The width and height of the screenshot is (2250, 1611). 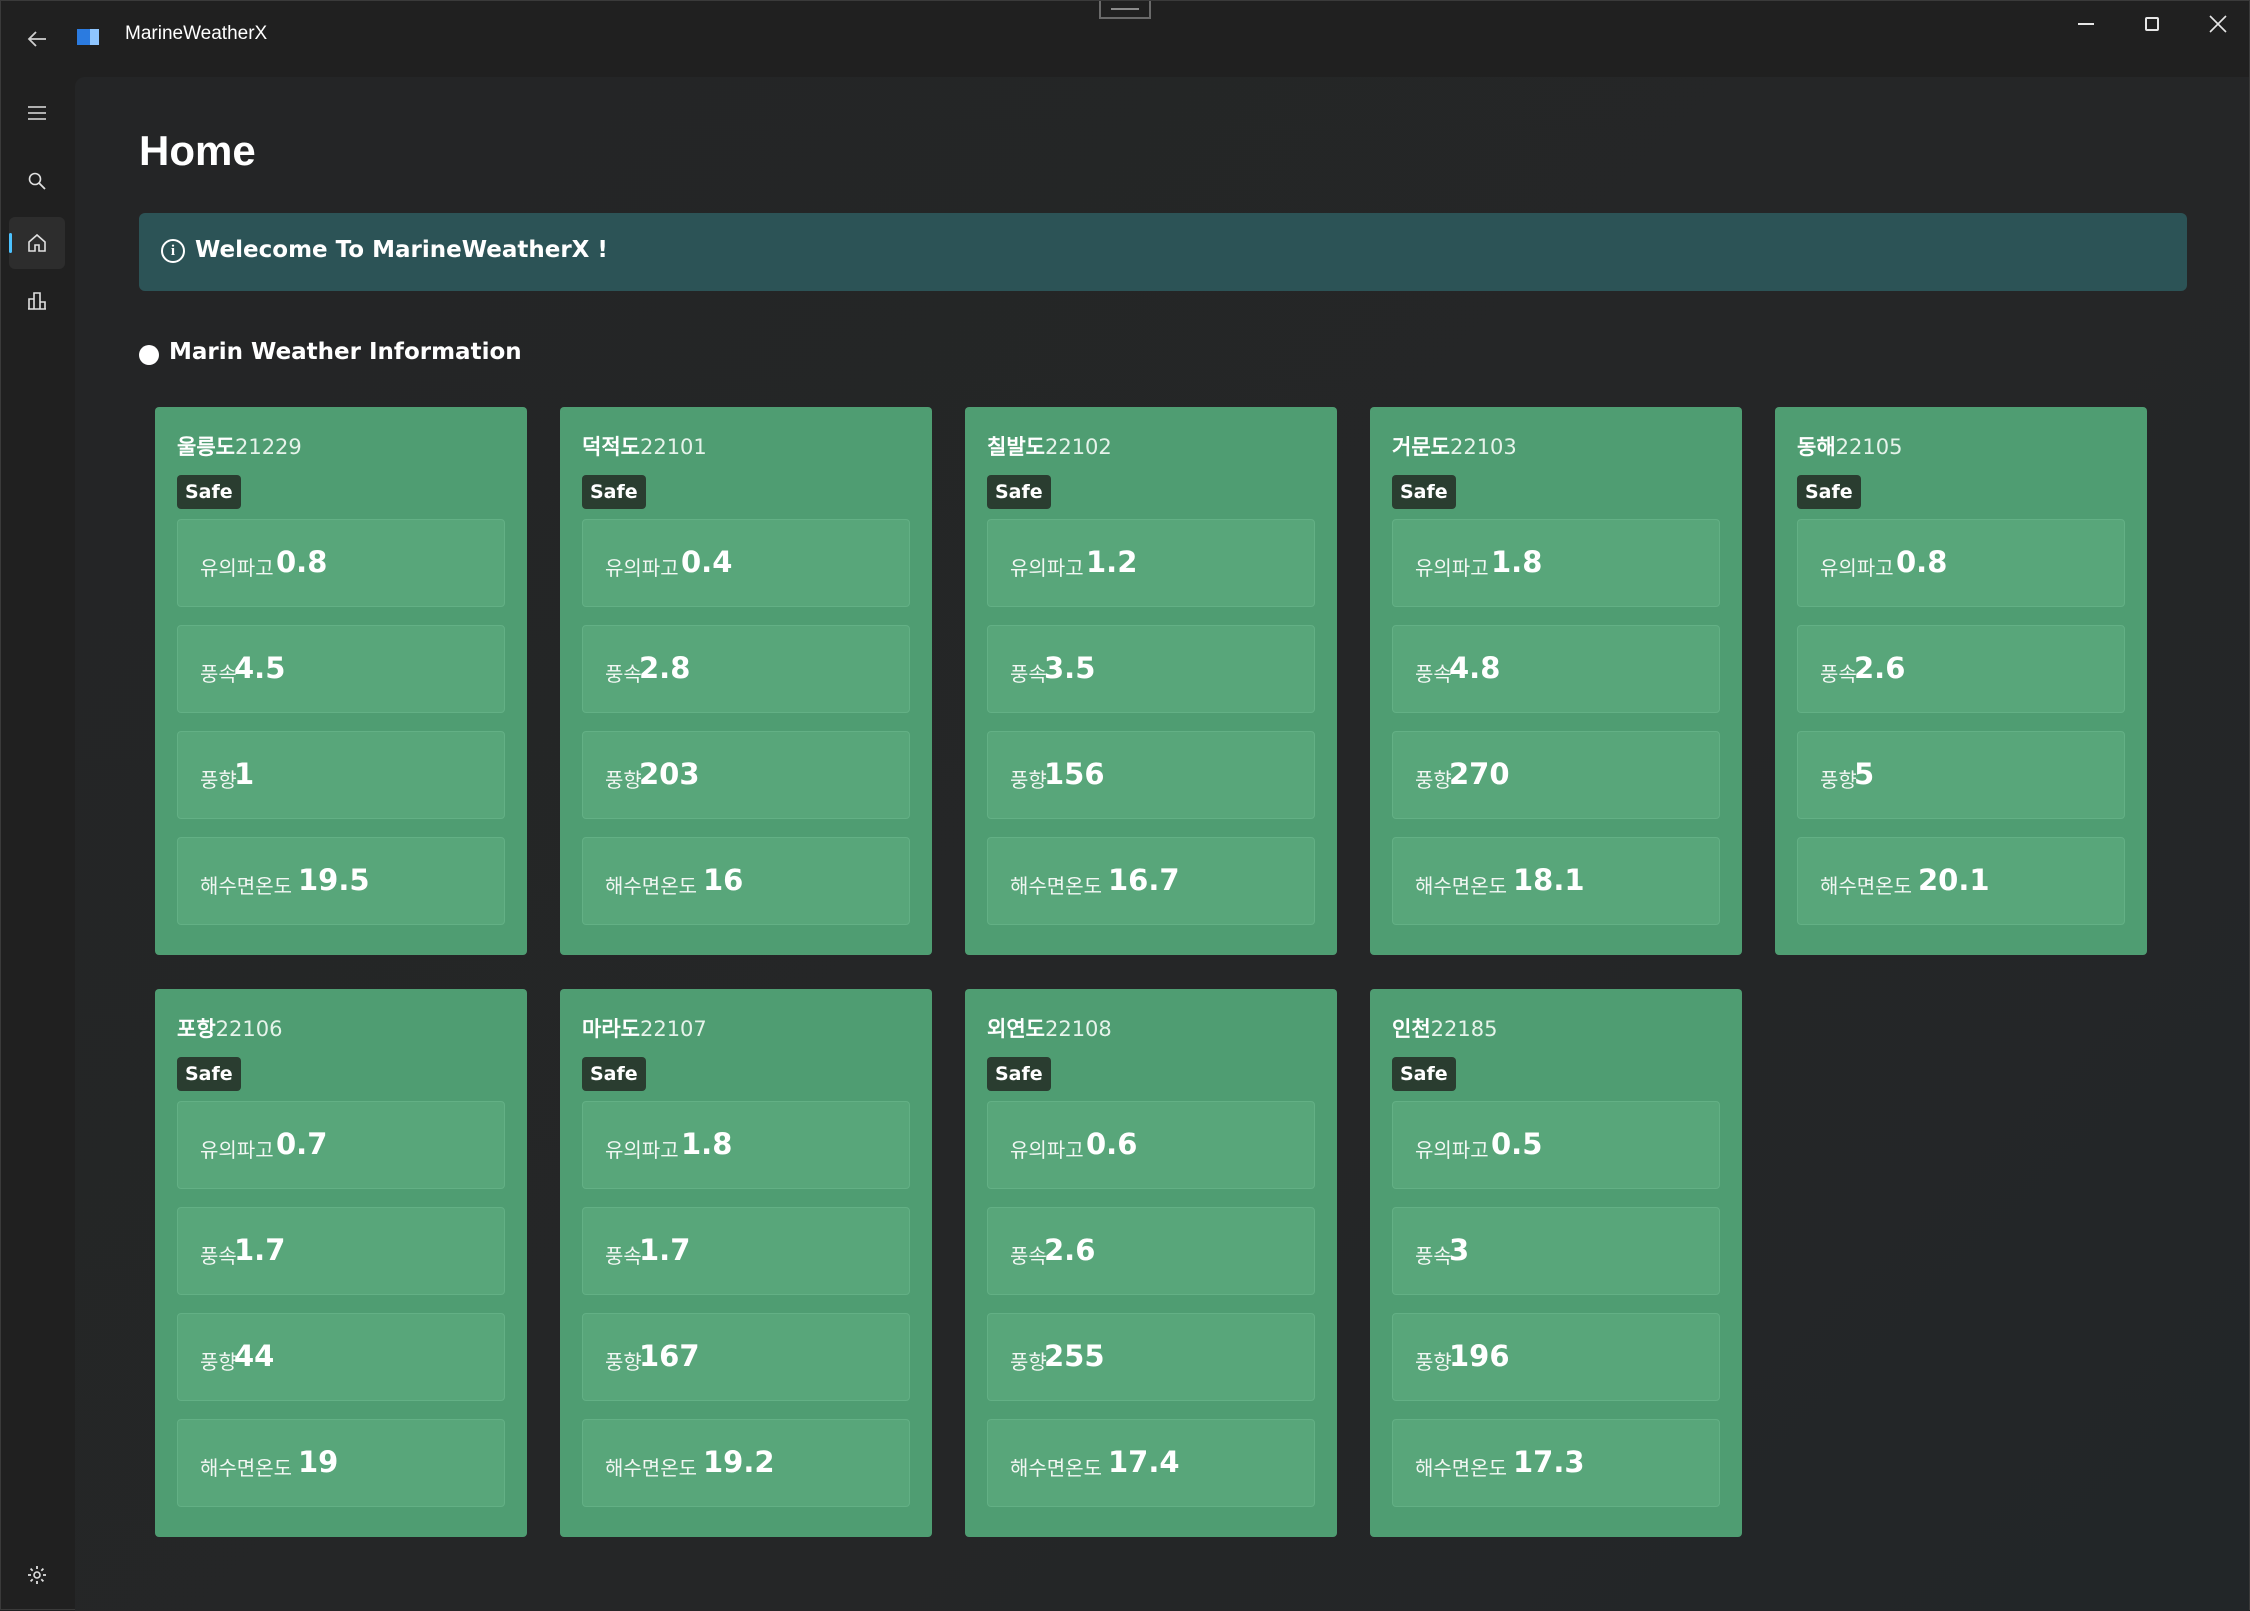 What do you see at coordinates (746, 1263) in the screenshot?
I see `station-card: 마라도22107 Safe 유의파고 1.8 풍속 1.7 풍향 167 해수면온도 19.2` at bounding box center [746, 1263].